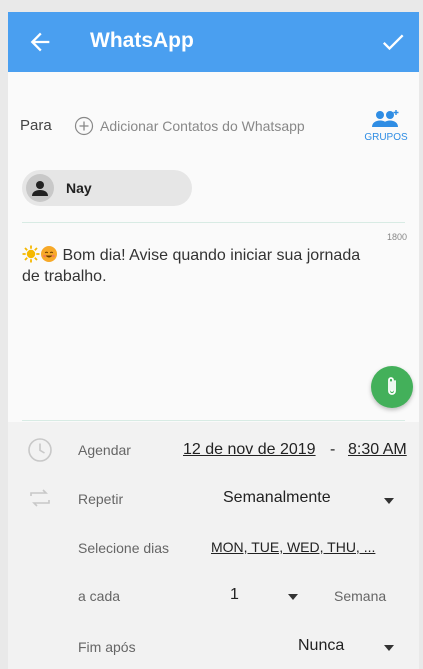 The image size is (423, 669). Describe the element at coordinates (321, 646) in the screenshot. I see `end-value: Nunca` at that location.